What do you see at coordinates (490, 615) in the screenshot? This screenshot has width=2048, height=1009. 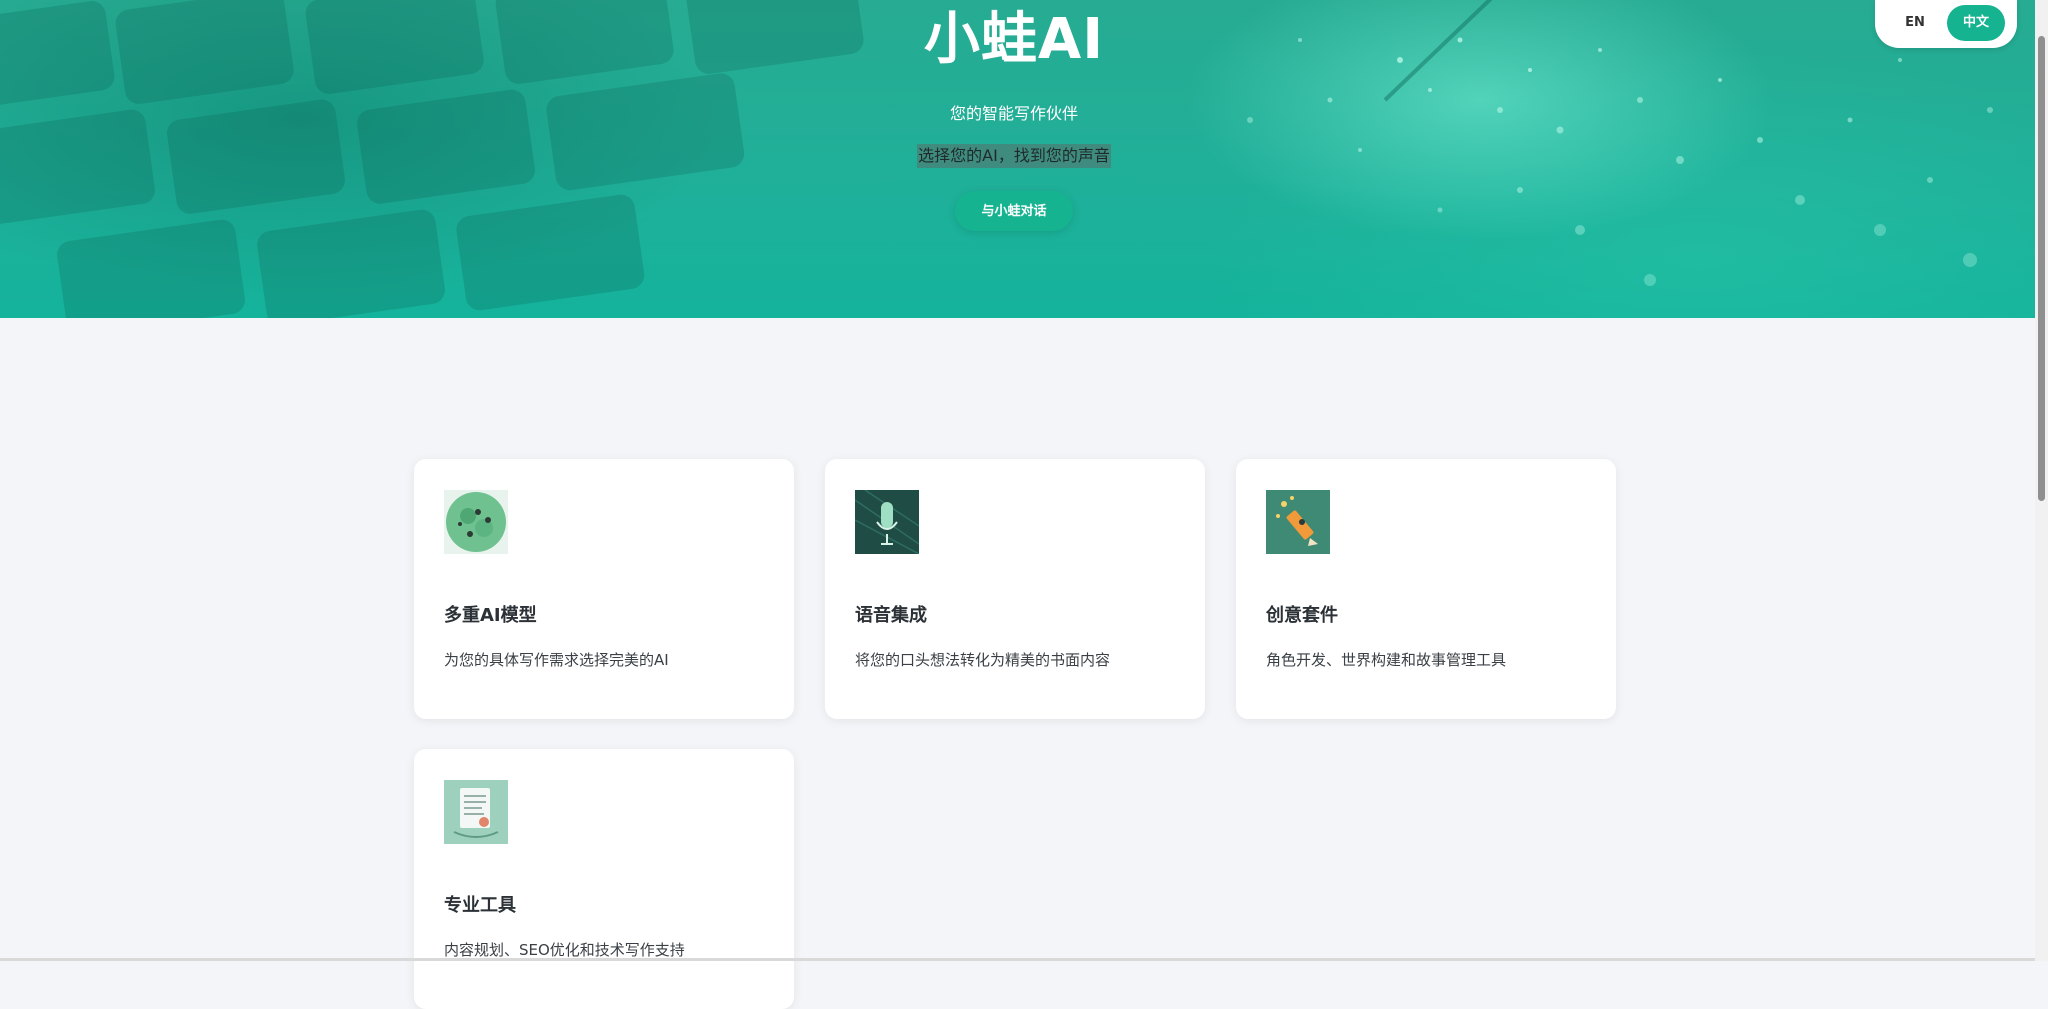 I see `feature-title: 多重AI模型` at bounding box center [490, 615].